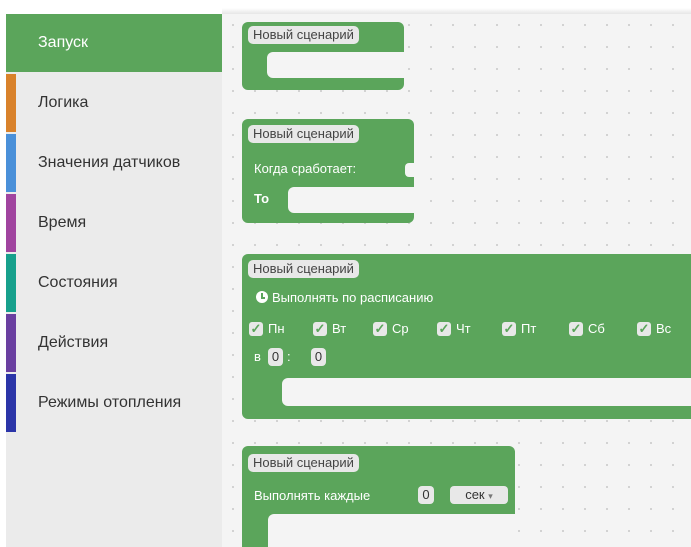 Image resolution: width=691 pixels, height=547 pixels. What do you see at coordinates (257, 356) in the screenshot?
I see `at-label: в` at bounding box center [257, 356].